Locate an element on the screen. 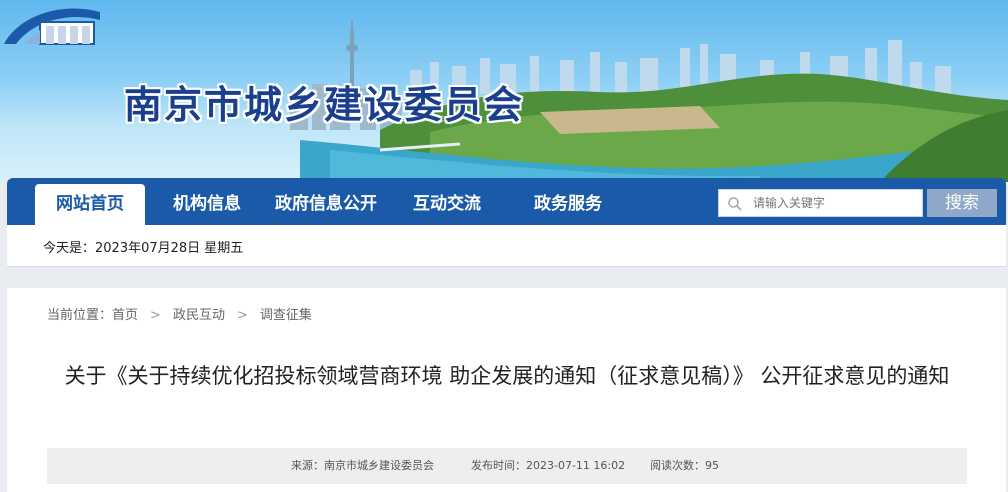 This screenshot has width=1008, height=492. breadcrumb-home: 首页 is located at coordinates (125, 315).